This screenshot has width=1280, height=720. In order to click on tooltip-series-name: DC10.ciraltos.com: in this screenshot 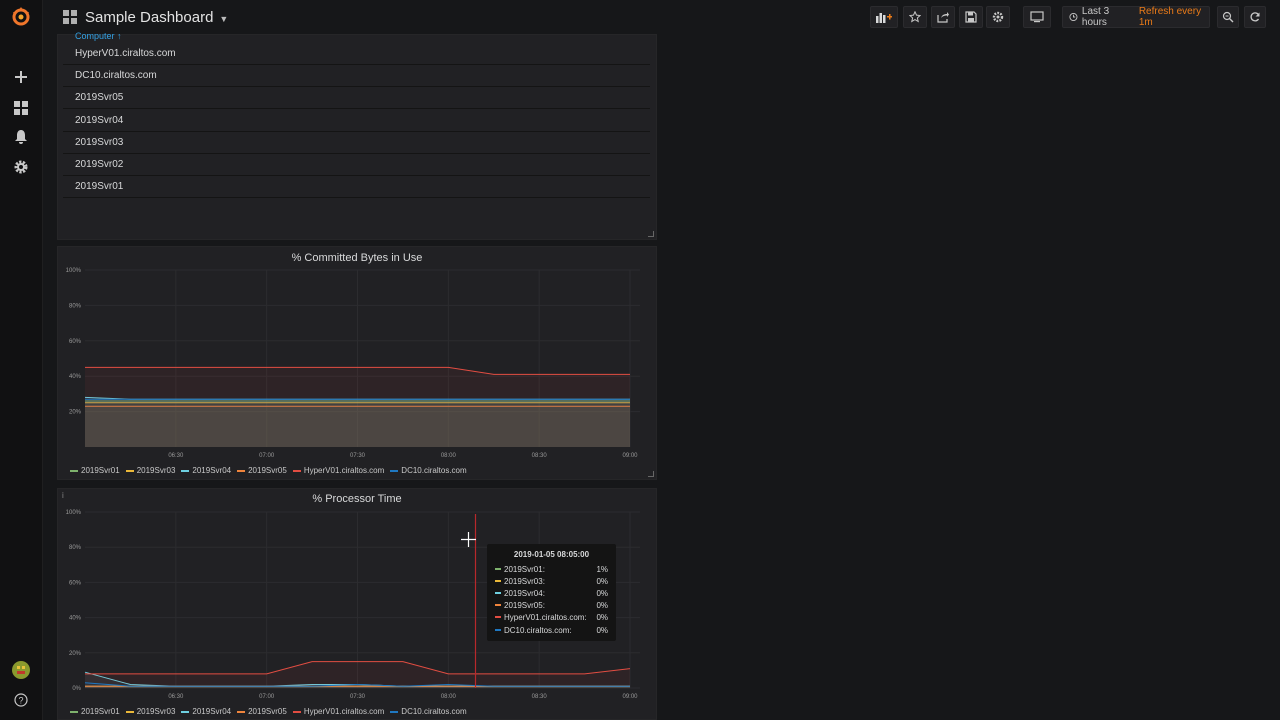, I will do `click(538, 630)`.